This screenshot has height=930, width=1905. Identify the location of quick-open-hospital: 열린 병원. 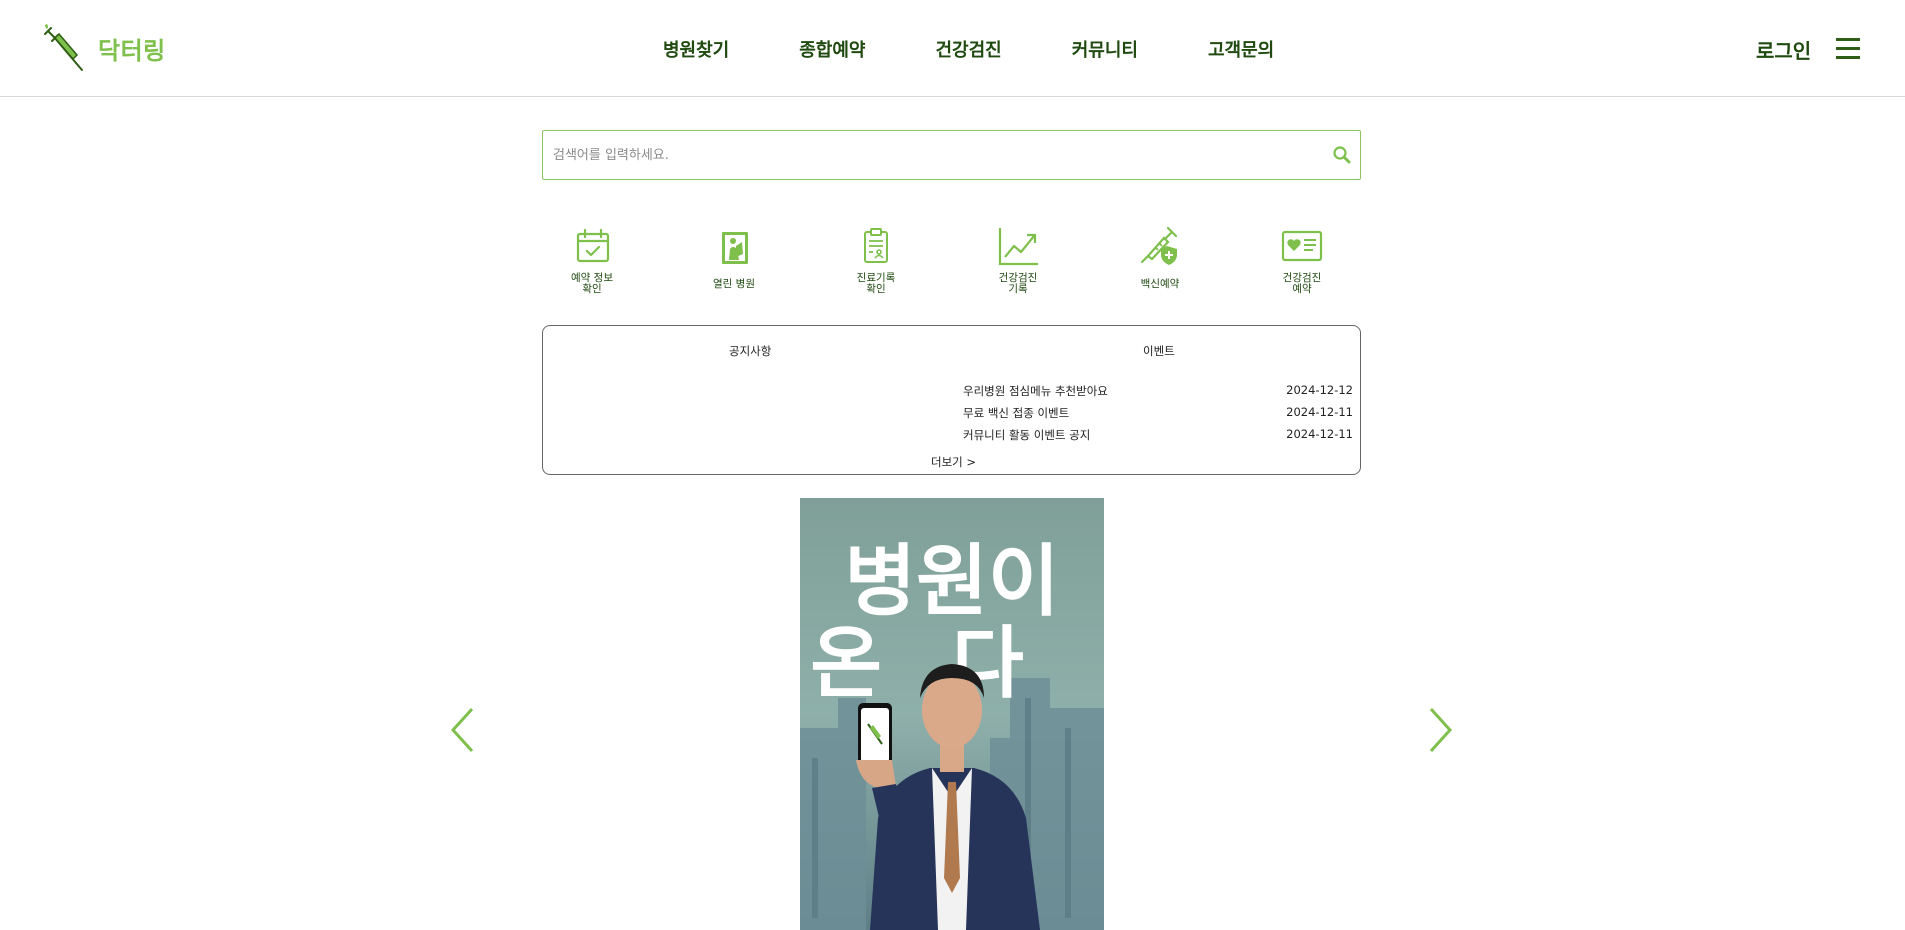
(734, 257).